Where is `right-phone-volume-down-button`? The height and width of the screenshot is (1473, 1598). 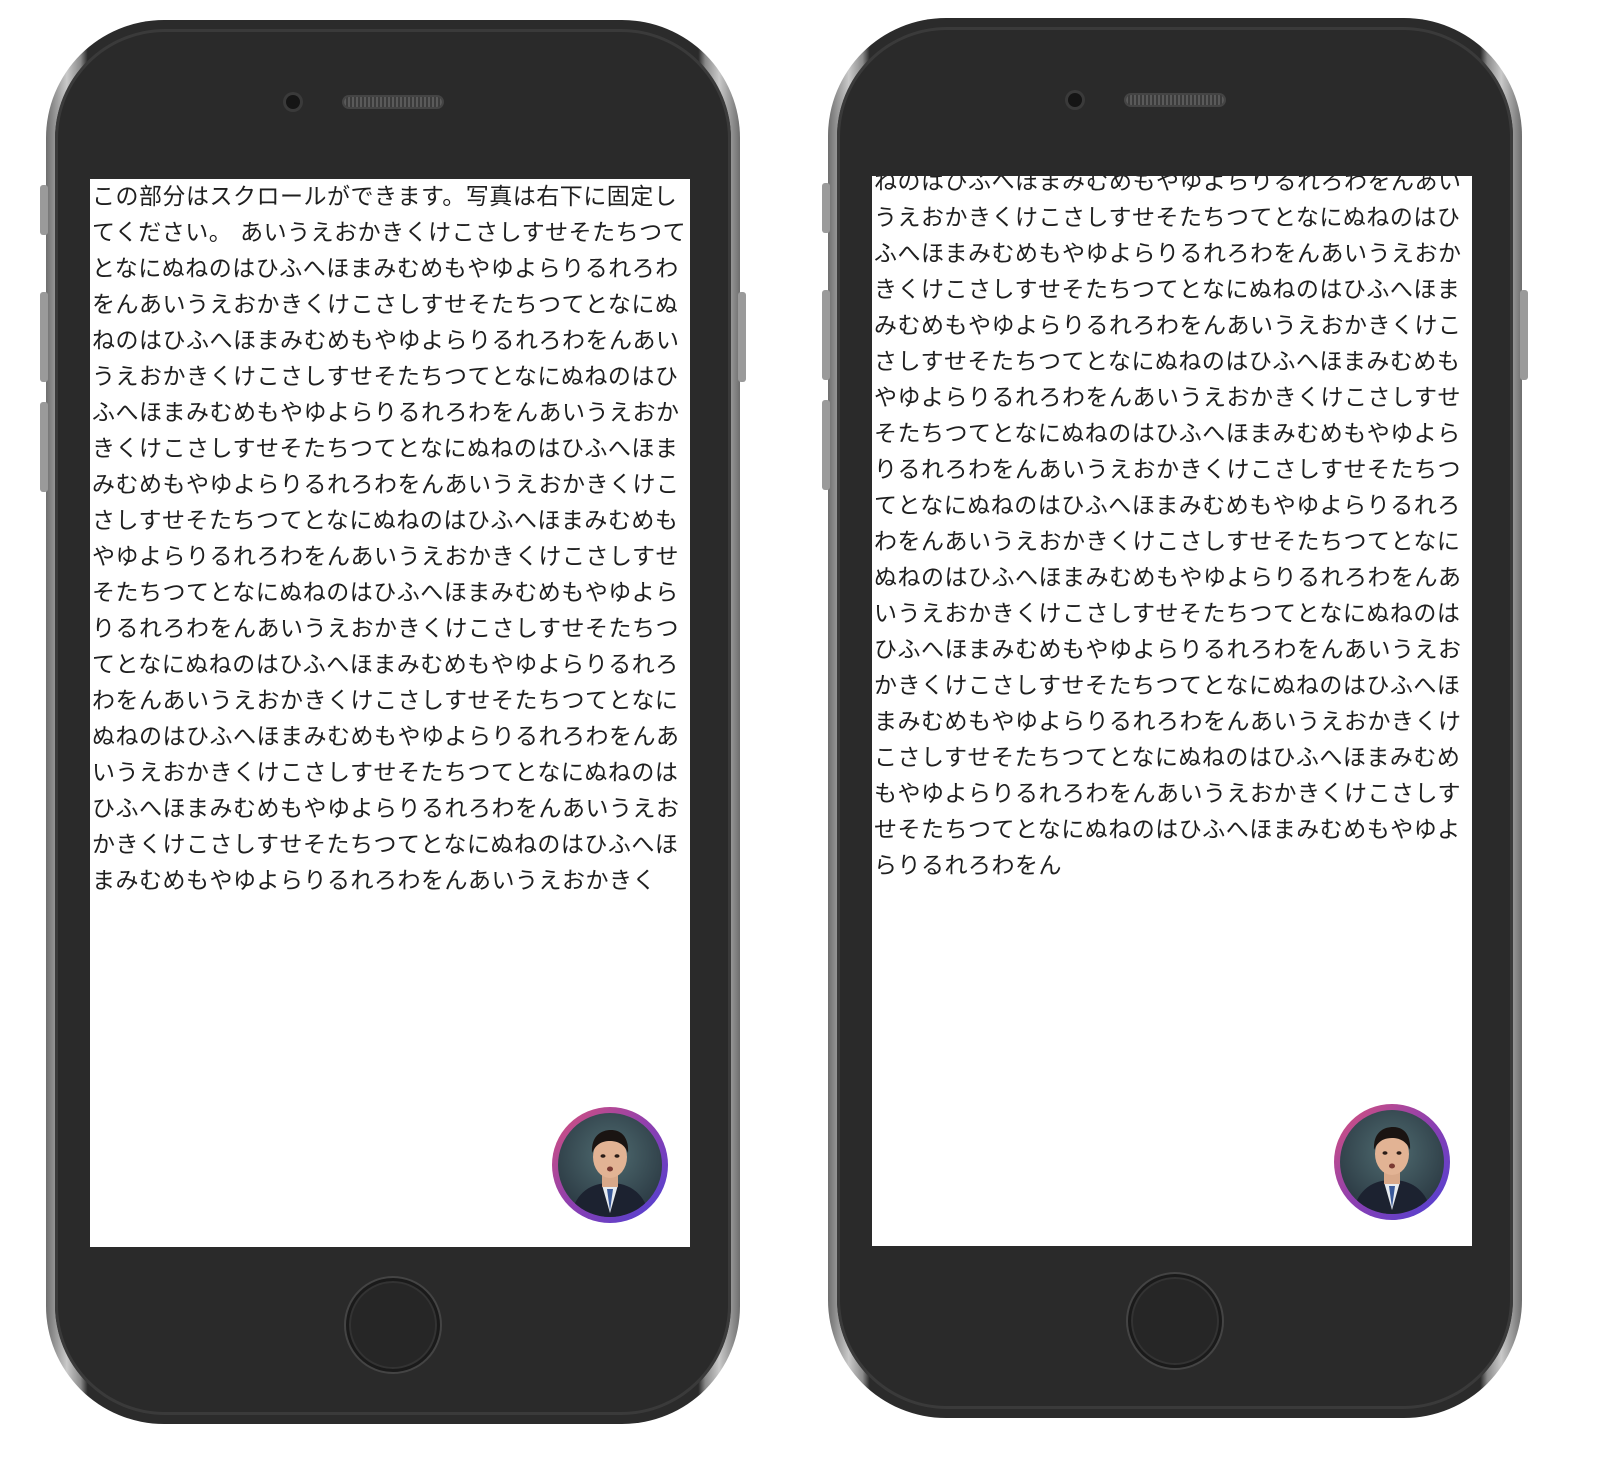
right-phone-volume-down-button is located at coordinates (826, 445).